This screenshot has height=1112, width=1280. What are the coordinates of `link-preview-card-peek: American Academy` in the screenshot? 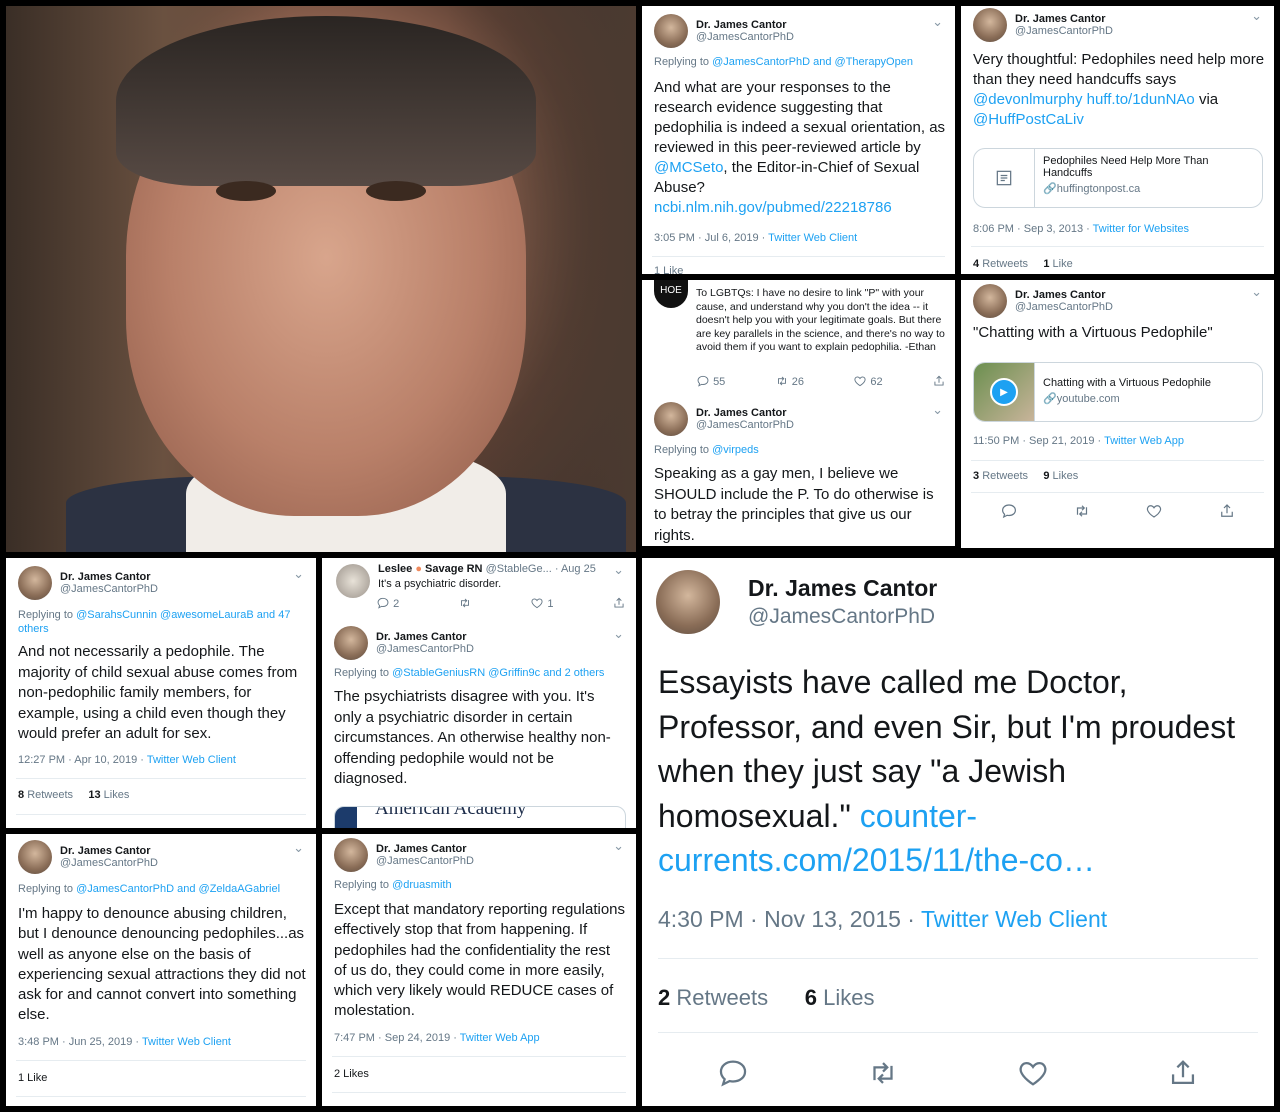 It's located at (480, 817).